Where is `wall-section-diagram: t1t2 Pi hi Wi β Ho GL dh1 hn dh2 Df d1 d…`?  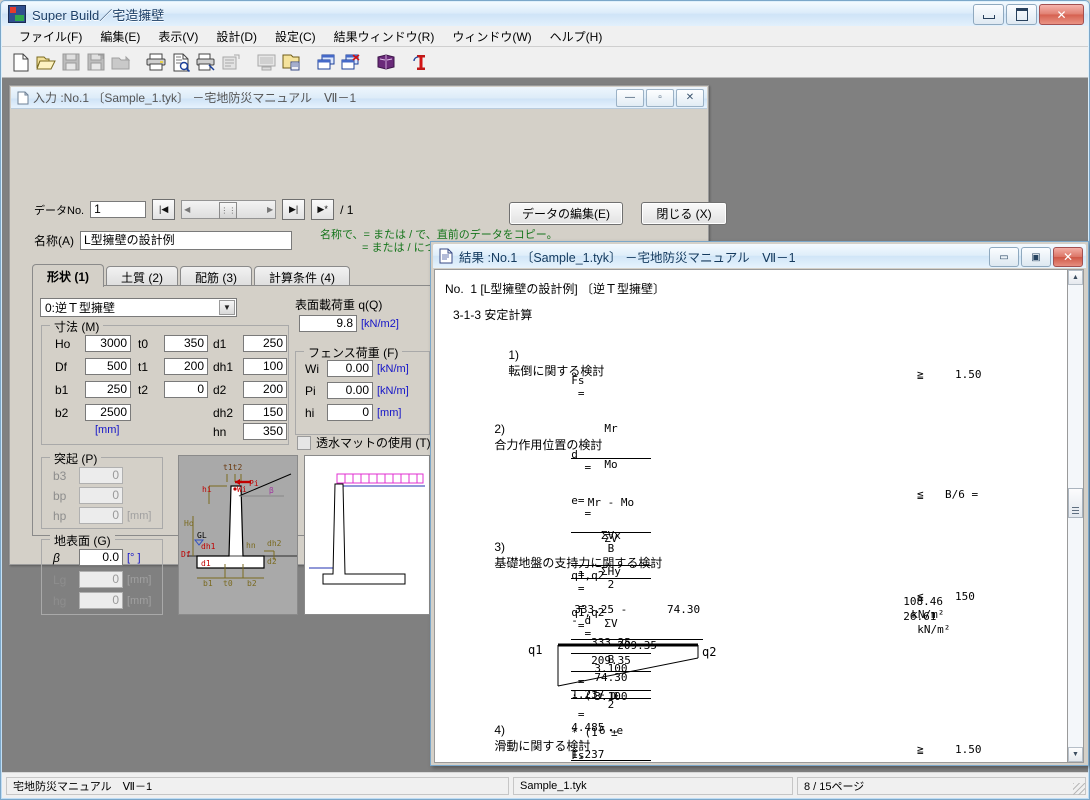
wall-section-diagram: t1t2 Pi hi Wi β Ho GL dh1 hn dh2 Df d1 d… is located at coordinates (238, 535).